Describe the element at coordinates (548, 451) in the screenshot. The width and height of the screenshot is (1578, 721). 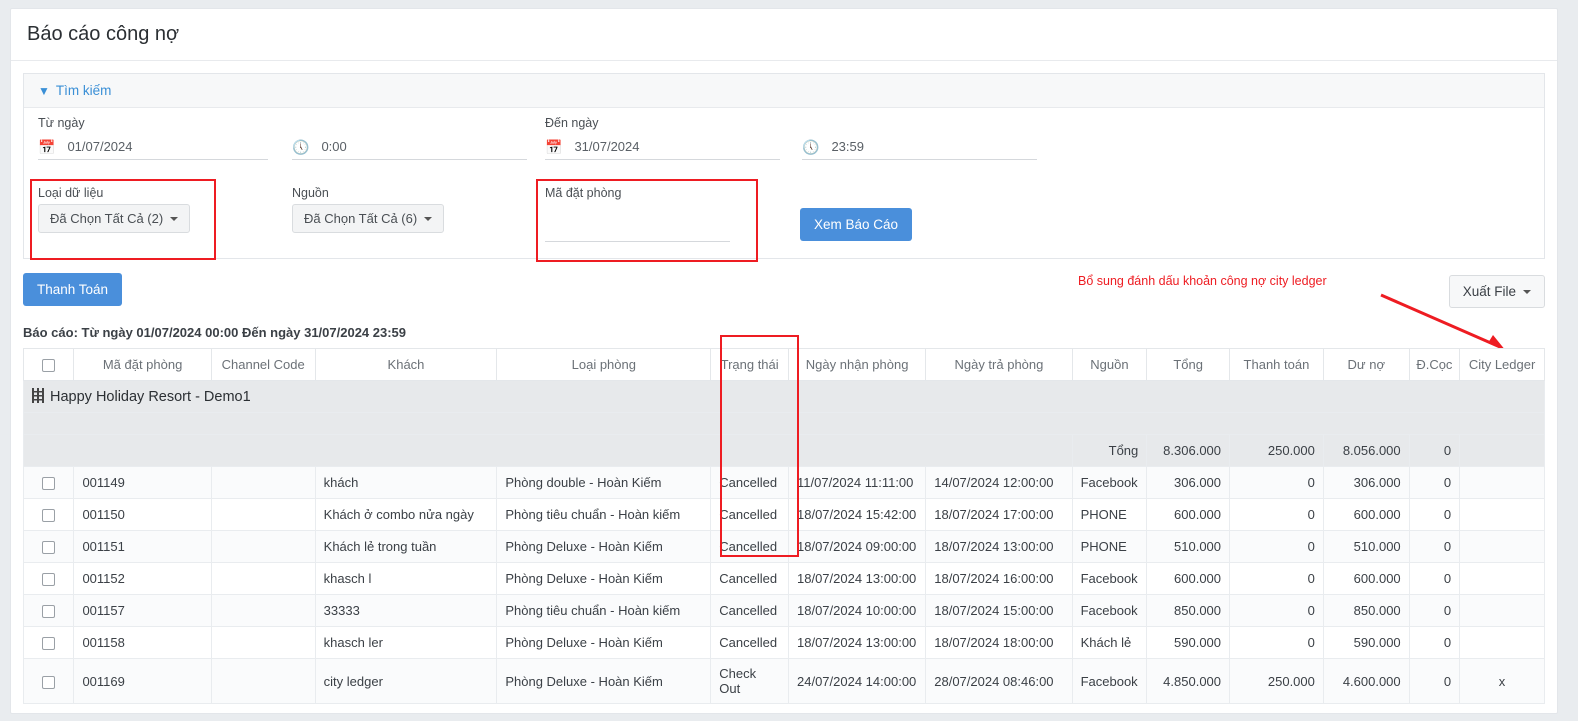
I see `totals-empty-cell` at that location.